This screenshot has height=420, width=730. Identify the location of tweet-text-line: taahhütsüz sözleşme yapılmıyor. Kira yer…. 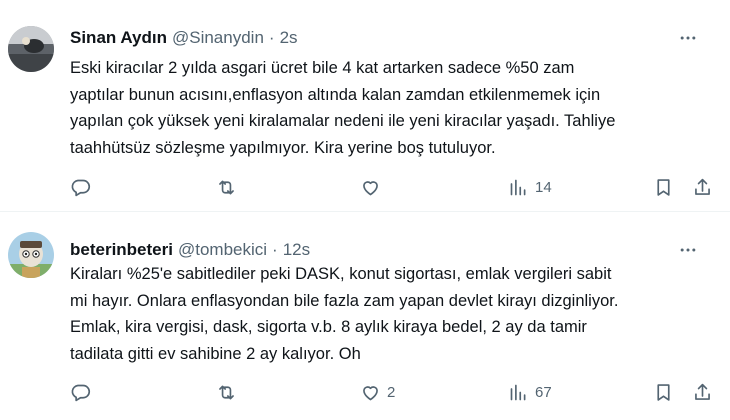
(283, 147).